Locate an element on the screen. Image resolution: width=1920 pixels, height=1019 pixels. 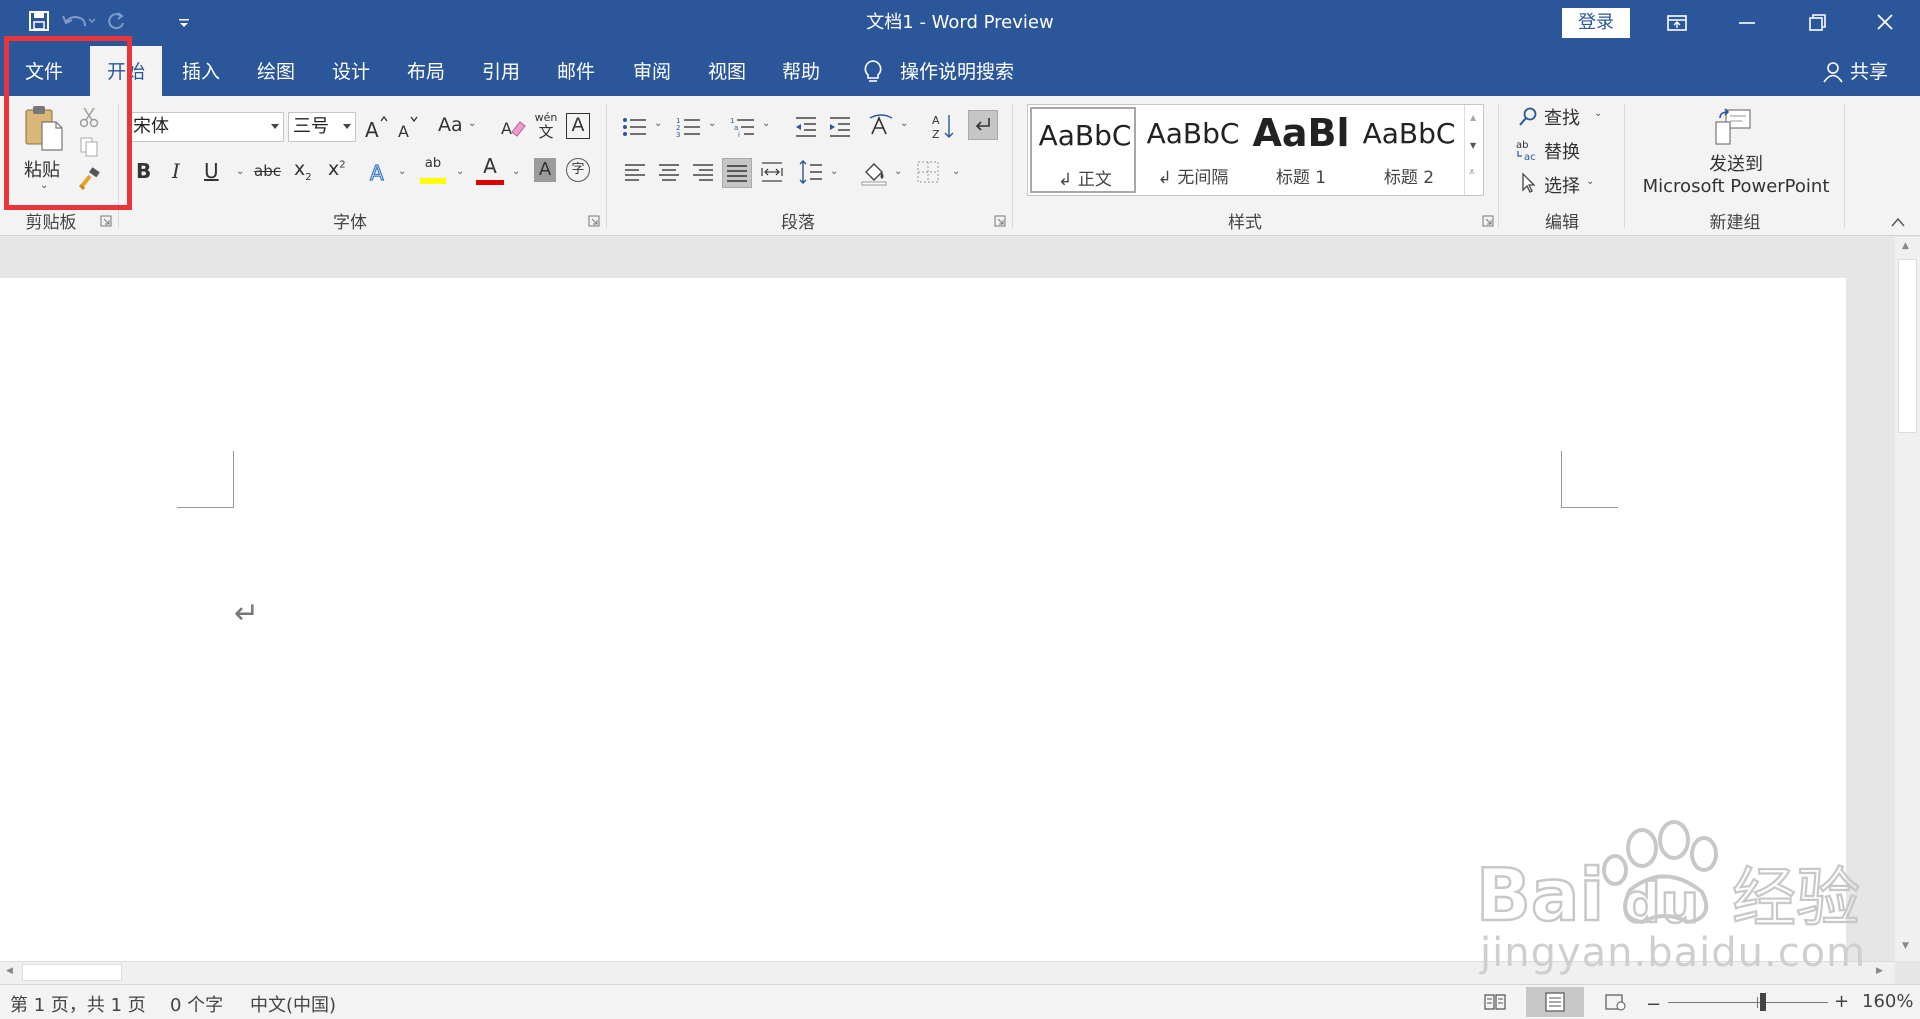
word-count: 0 个字 is located at coordinates (196, 1004).